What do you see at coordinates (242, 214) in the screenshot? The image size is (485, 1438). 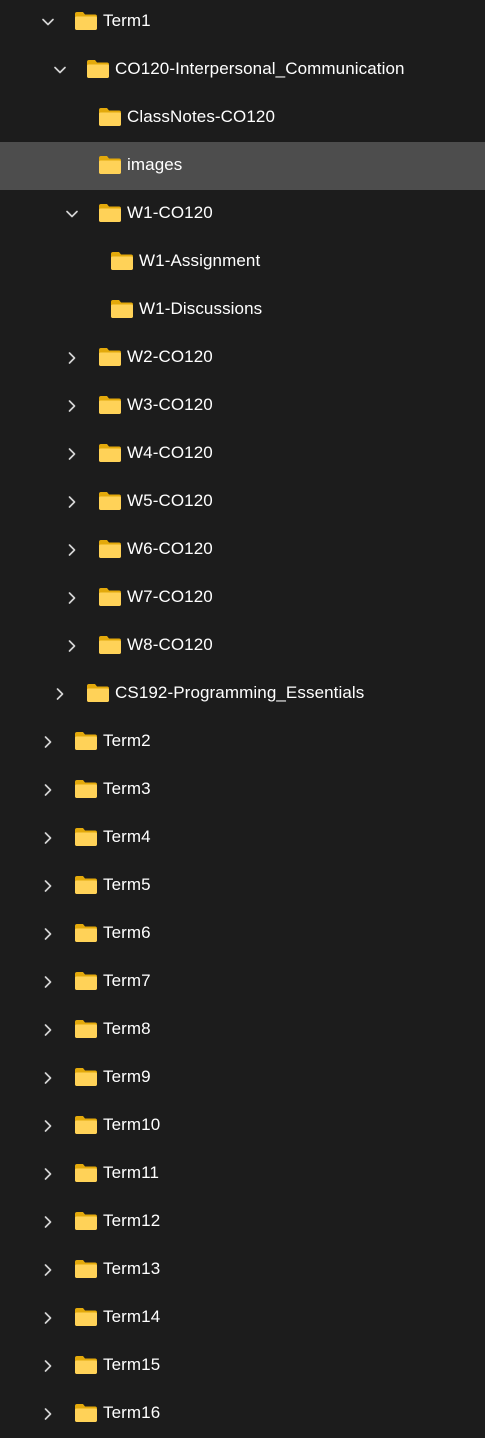 I see `tree-item: W1-CO120` at bounding box center [242, 214].